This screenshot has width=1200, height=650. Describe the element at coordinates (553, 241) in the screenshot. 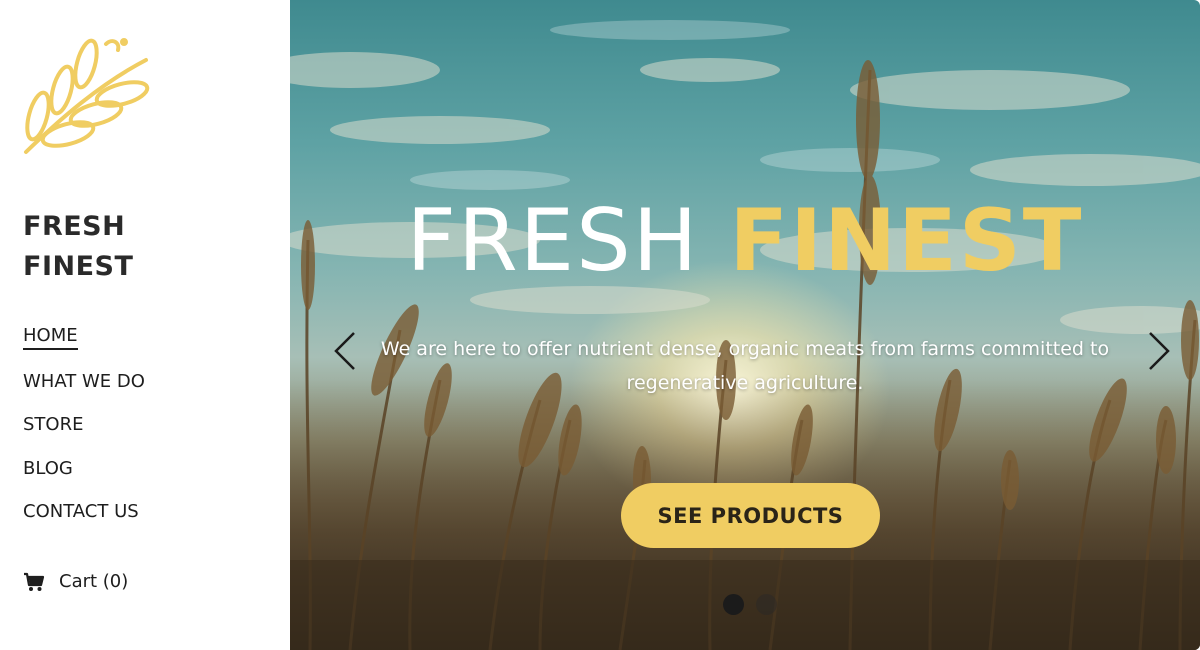

I see `hero-title-part1: FRESH` at that location.